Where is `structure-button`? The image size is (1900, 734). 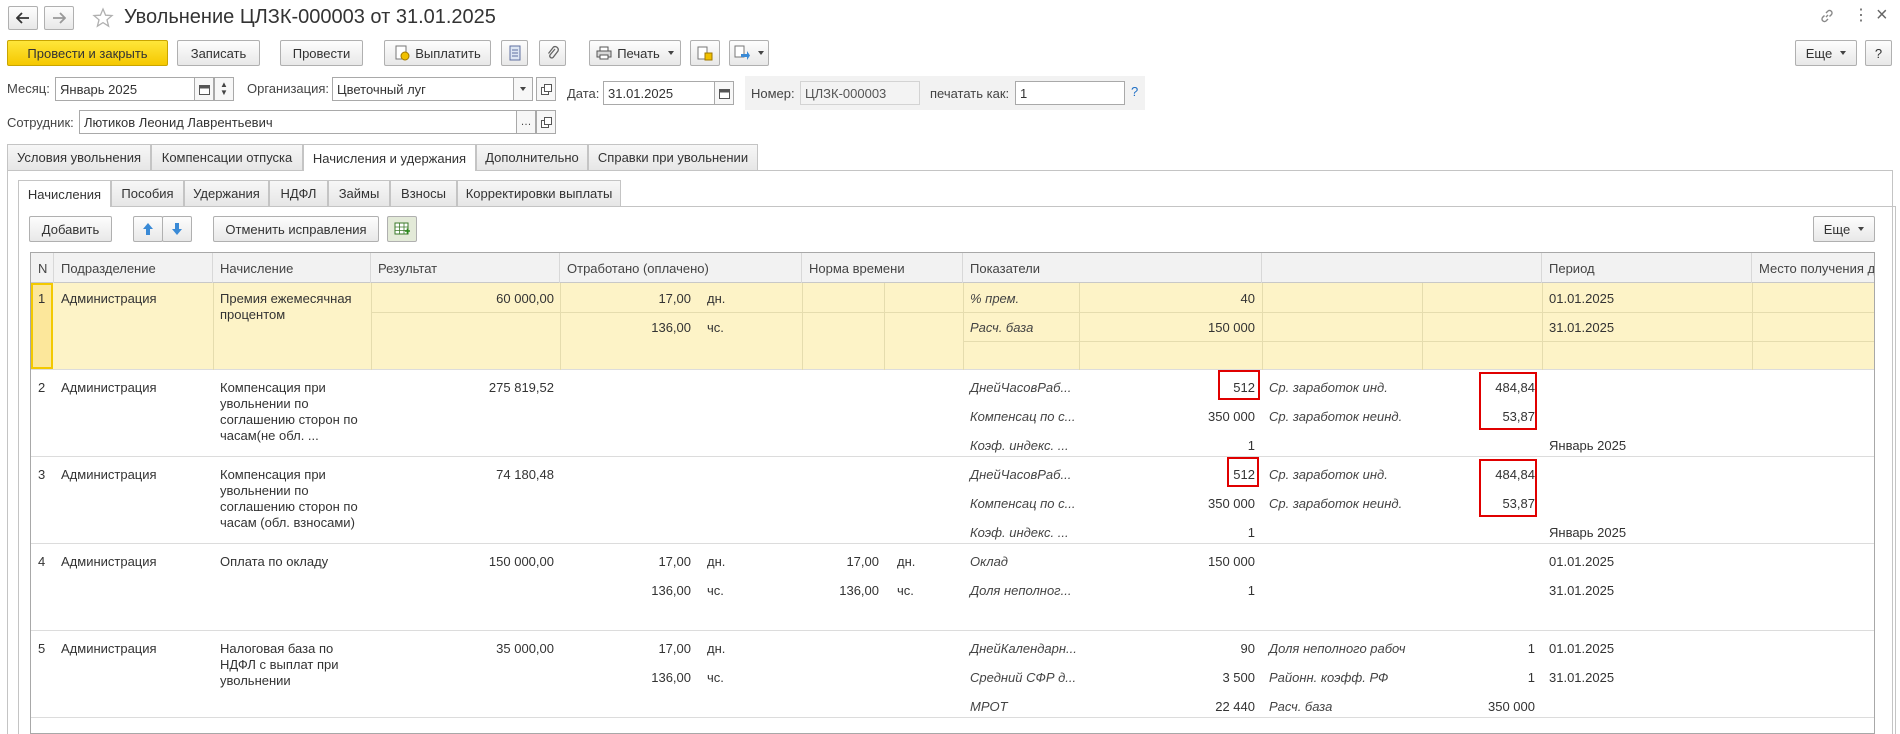
structure-button is located at coordinates (705, 53).